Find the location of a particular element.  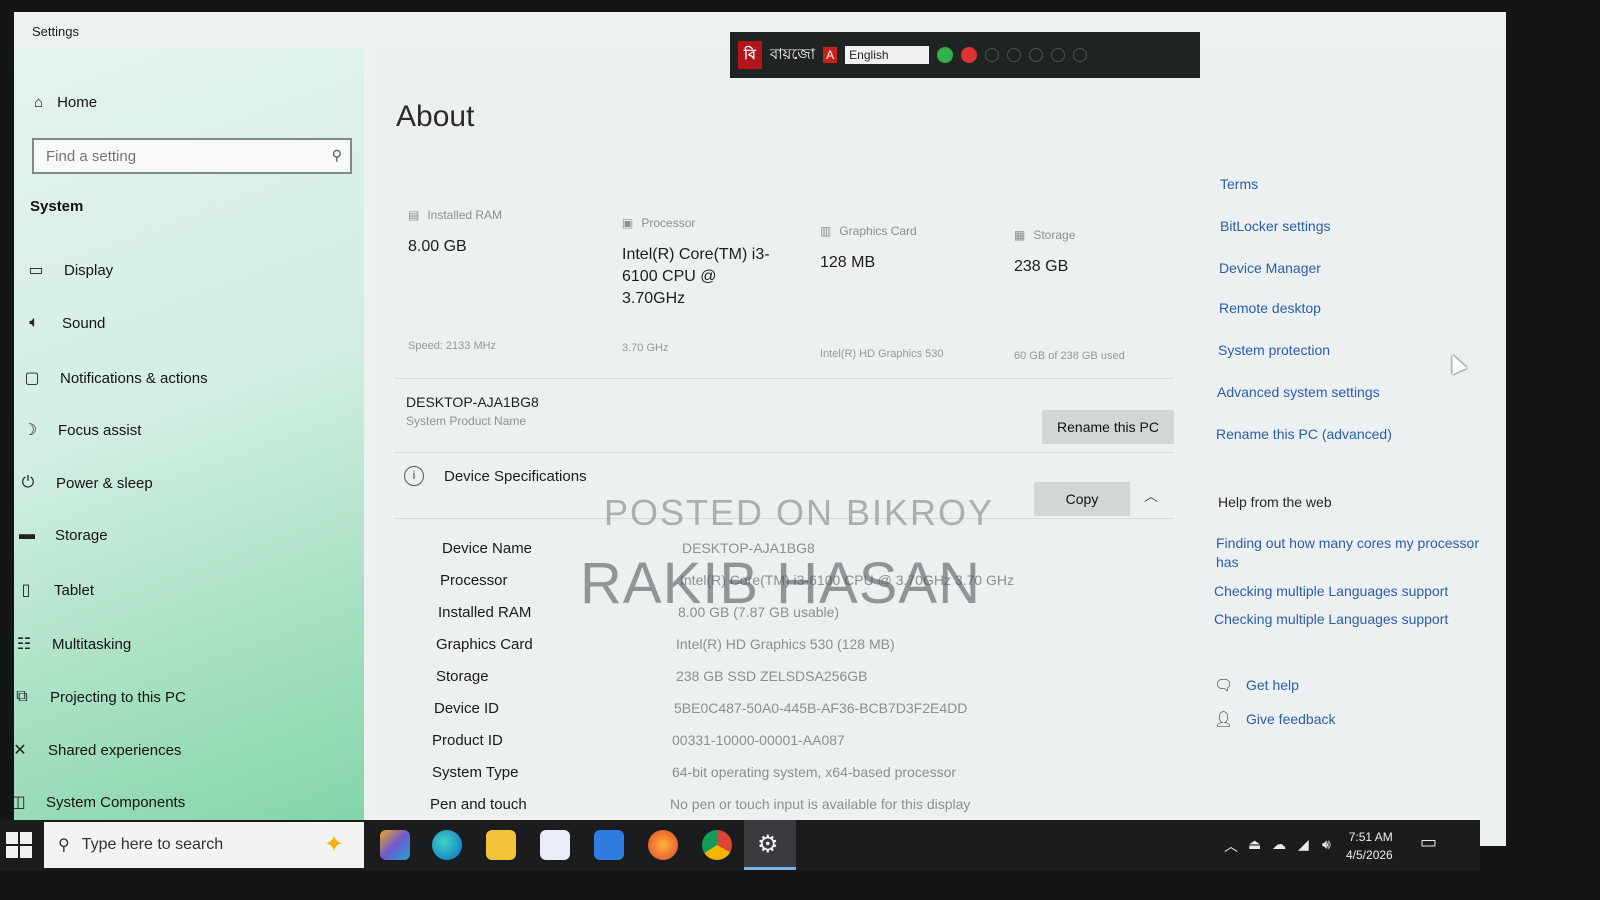

spec-key: Storage is located at coordinates (462, 676).